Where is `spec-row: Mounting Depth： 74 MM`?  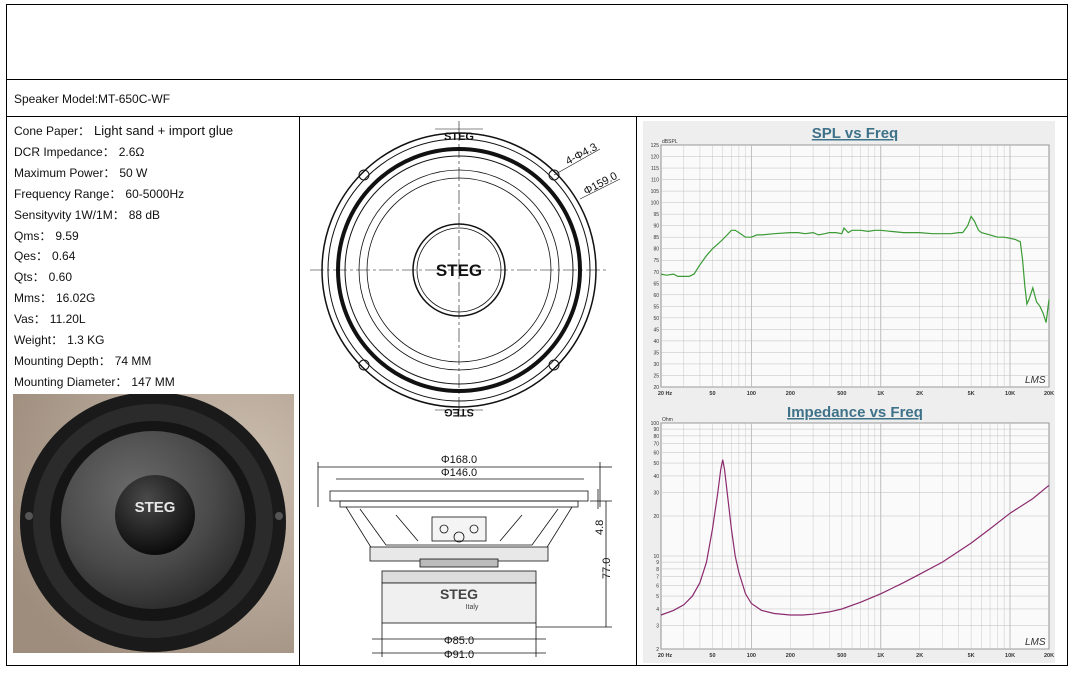 spec-row: Mounting Depth： 74 MM is located at coordinates (82, 360).